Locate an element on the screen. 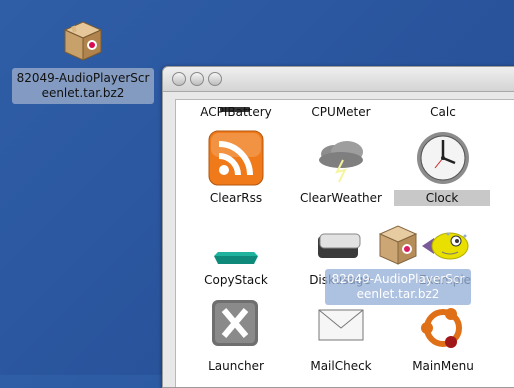 The width and height of the screenshot is (514, 388). app-clock: Clock is located at coordinates (442, 168).